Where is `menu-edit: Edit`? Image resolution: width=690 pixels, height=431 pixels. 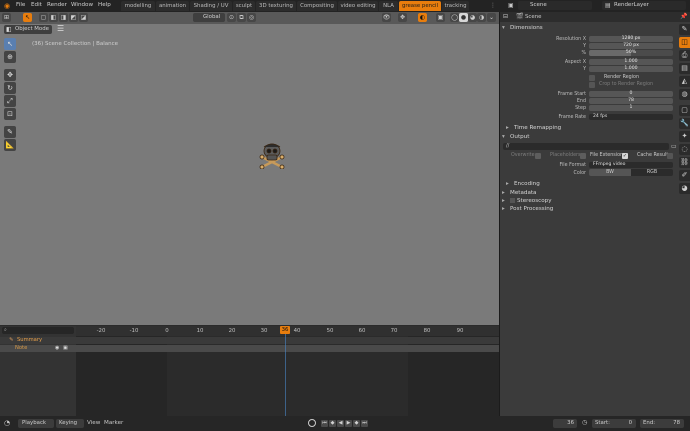 menu-edit: Edit is located at coordinates (36, 5).